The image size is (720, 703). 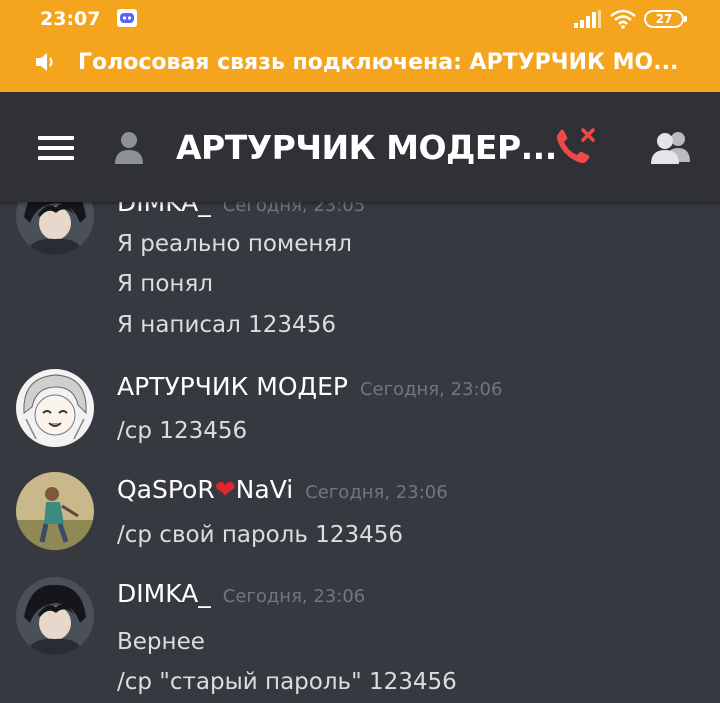 I want to click on message-text: Я понял, so click(x=165, y=284).